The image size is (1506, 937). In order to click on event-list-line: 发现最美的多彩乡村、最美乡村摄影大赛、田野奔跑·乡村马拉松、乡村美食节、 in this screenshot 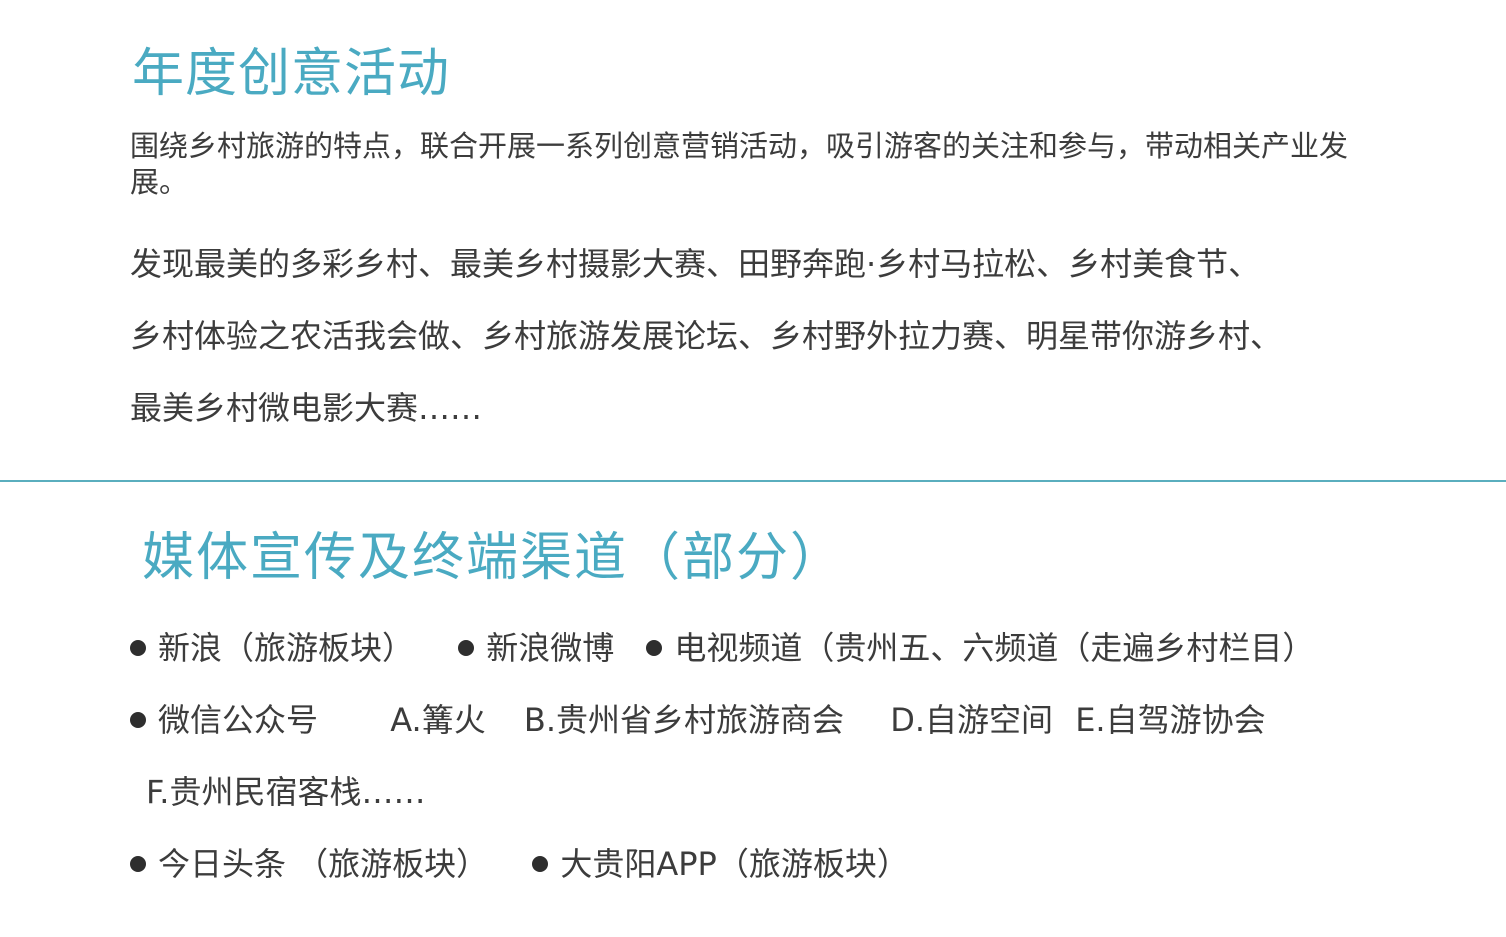, I will do `click(695, 264)`.